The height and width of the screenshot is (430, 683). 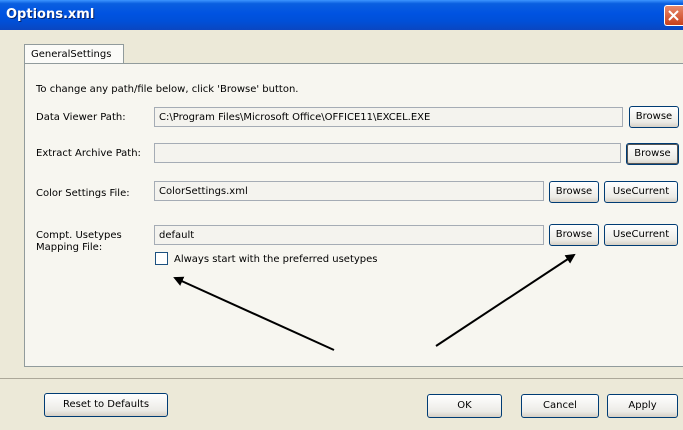 I want to click on ok-button: OK, so click(x=464, y=406).